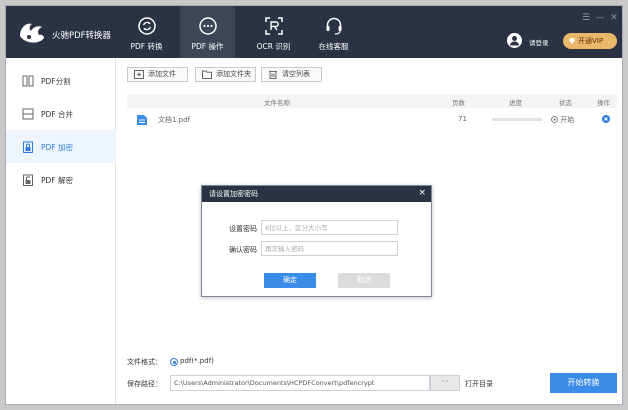  Describe the element at coordinates (515, 103) in the screenshot. I see `header-progress: 进度` at that location.